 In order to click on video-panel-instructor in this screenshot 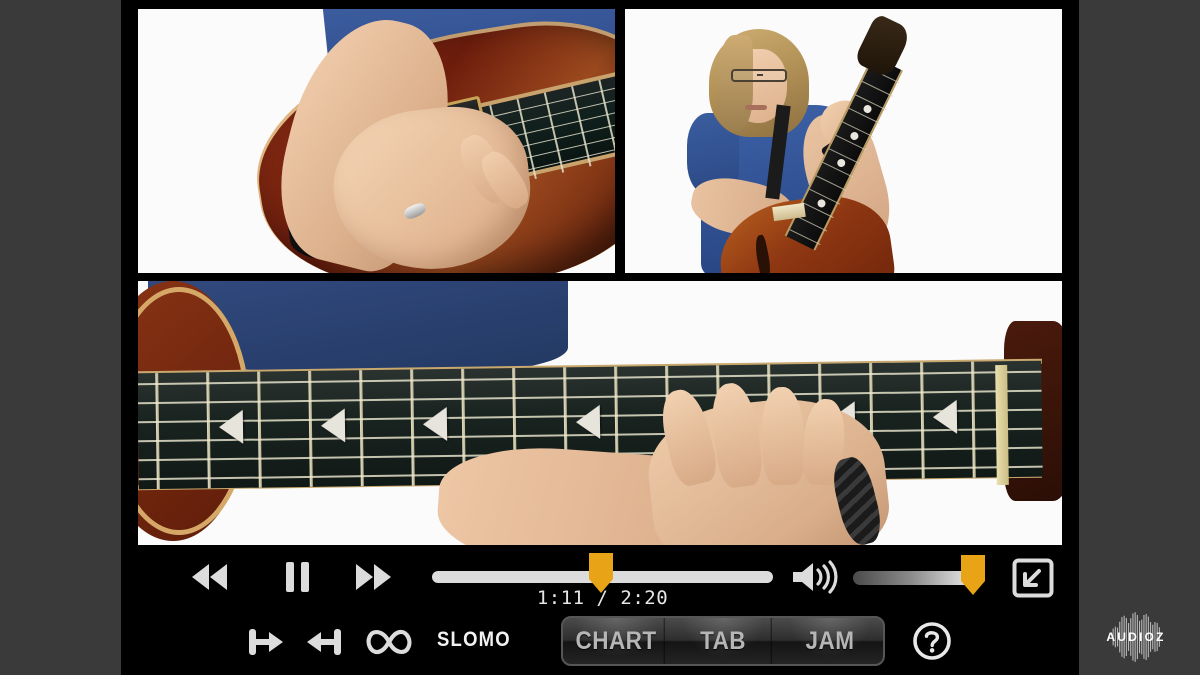, I will do `click(843, 141)`.